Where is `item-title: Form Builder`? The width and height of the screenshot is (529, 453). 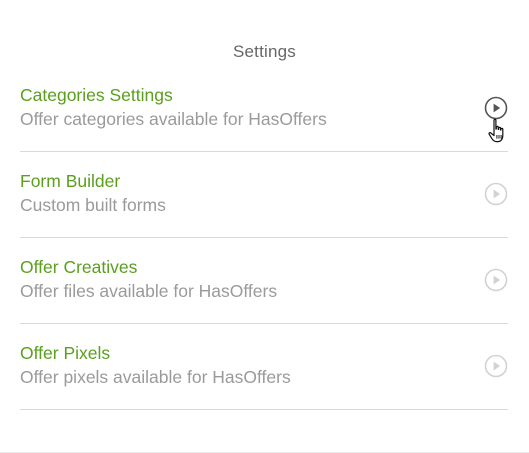 item-title: Form Builder is located at coordinates (70, 181).